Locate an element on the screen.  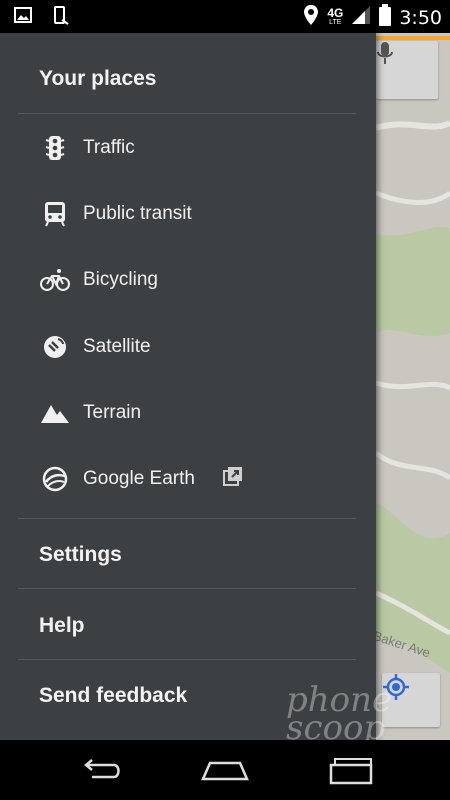
google-earth-icon is located at coordinates (55, 479).